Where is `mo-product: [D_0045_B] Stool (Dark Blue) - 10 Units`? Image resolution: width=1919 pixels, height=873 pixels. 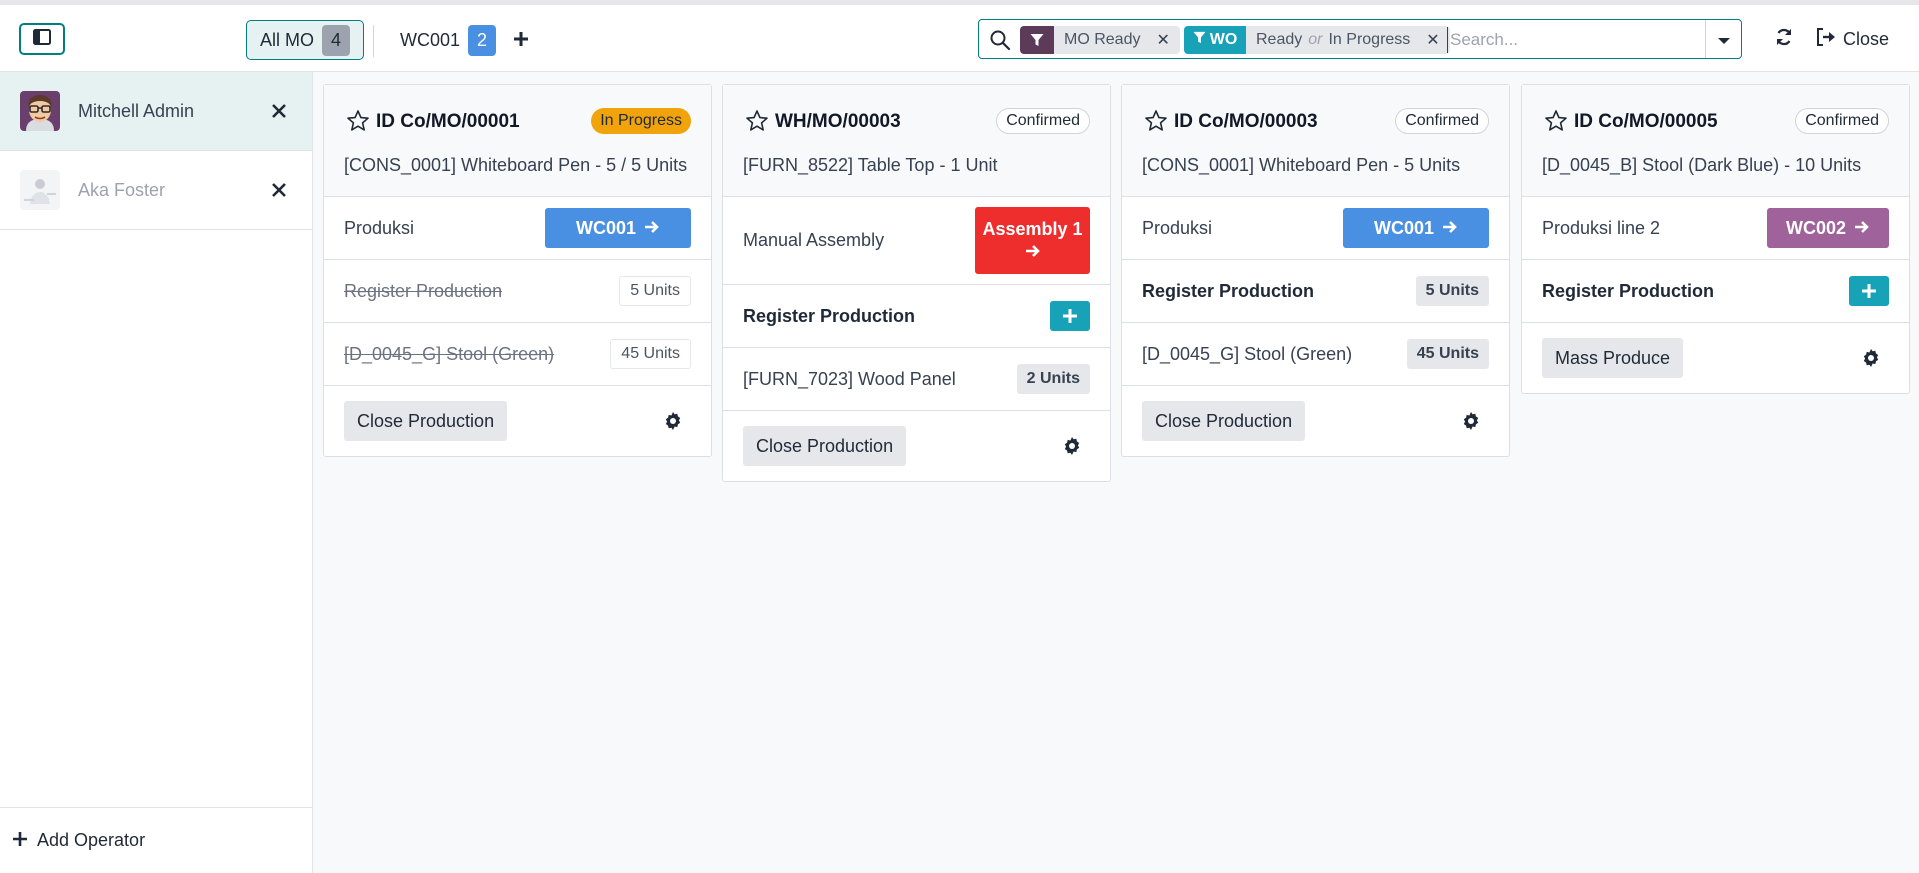
mo-product: [D_0045_B] Stool (Dark Blue) - 10 Units is located at coordinates (1702, 165).